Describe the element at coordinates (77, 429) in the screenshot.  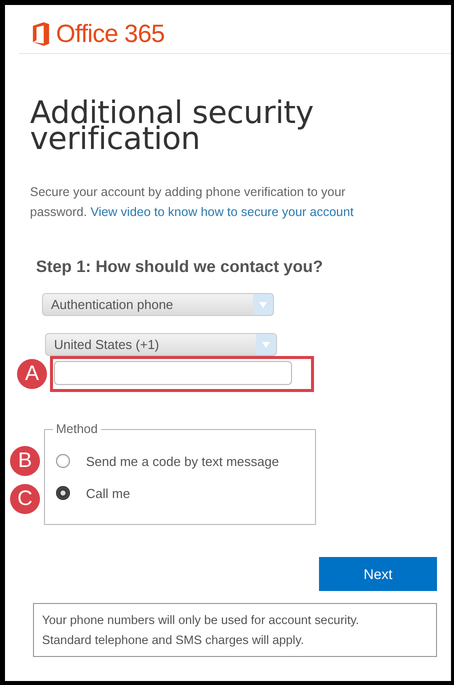
I see `method-legend: Method` at that location.